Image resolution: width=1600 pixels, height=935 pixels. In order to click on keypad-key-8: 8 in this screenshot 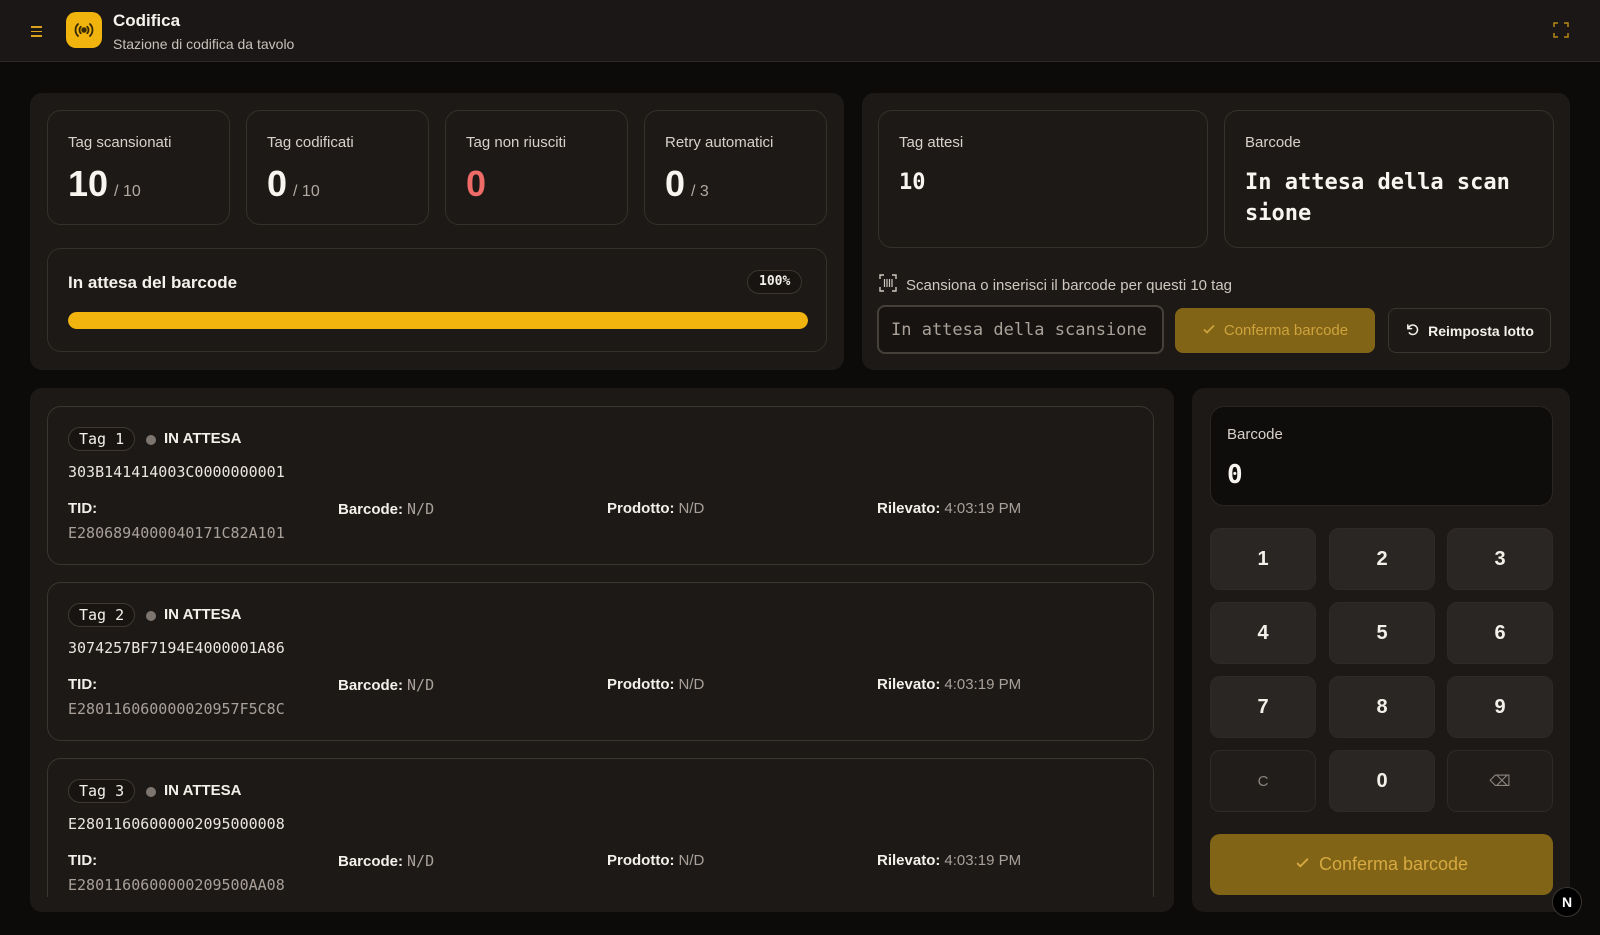, I will do `click(1382, 707)`.